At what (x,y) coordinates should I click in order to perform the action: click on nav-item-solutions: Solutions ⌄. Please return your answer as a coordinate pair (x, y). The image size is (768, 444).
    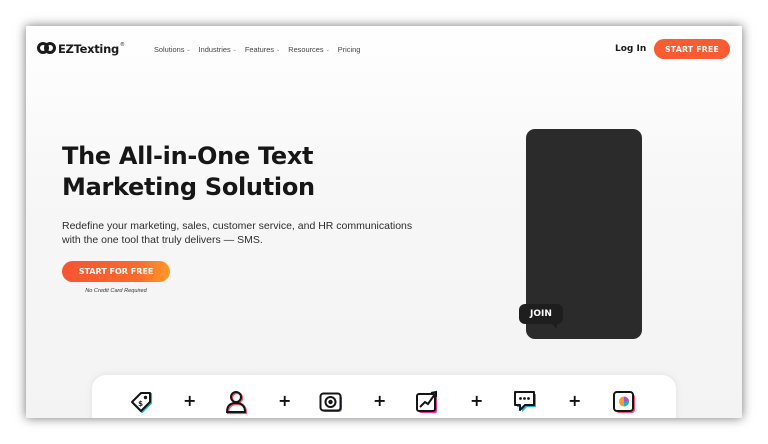
    Looking at the image, I should click on (172, 49).